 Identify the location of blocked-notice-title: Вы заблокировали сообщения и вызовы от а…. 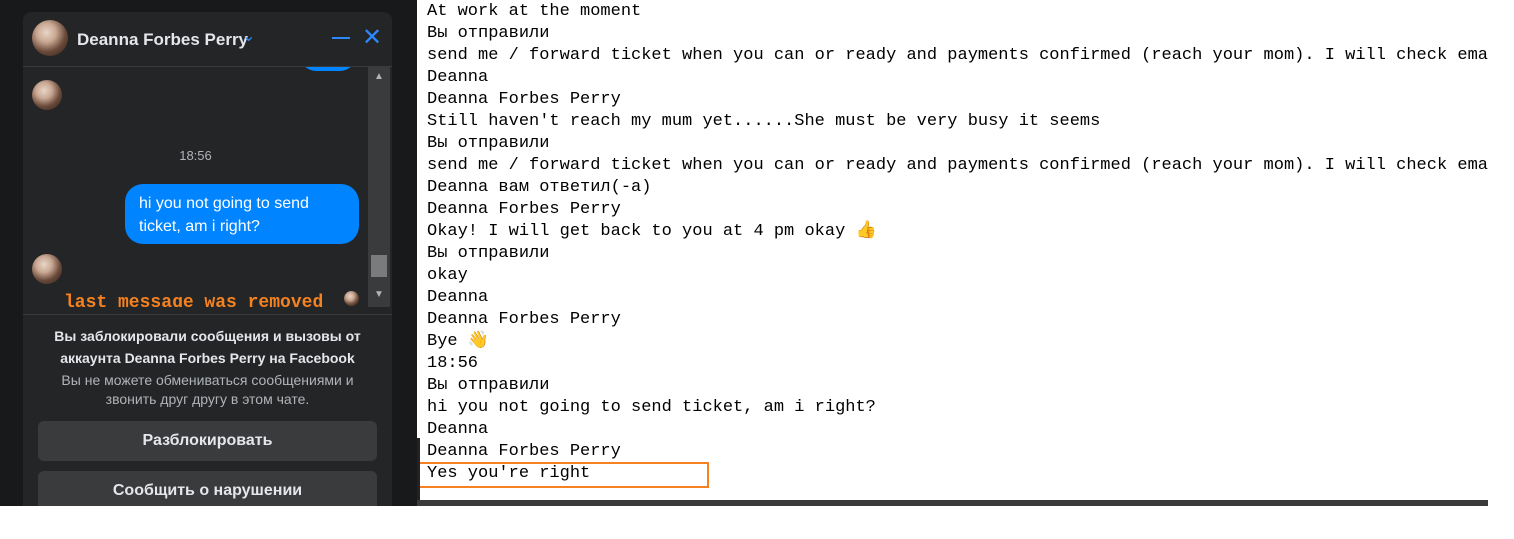
(207, 347).